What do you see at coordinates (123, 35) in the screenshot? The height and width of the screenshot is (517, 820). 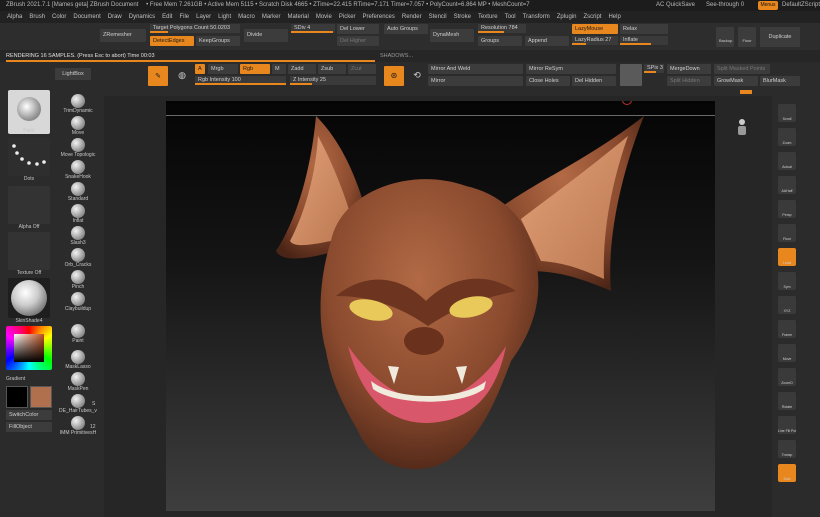 I see `zremesher-button: ZRemesher` at bounding box center [123, 35].